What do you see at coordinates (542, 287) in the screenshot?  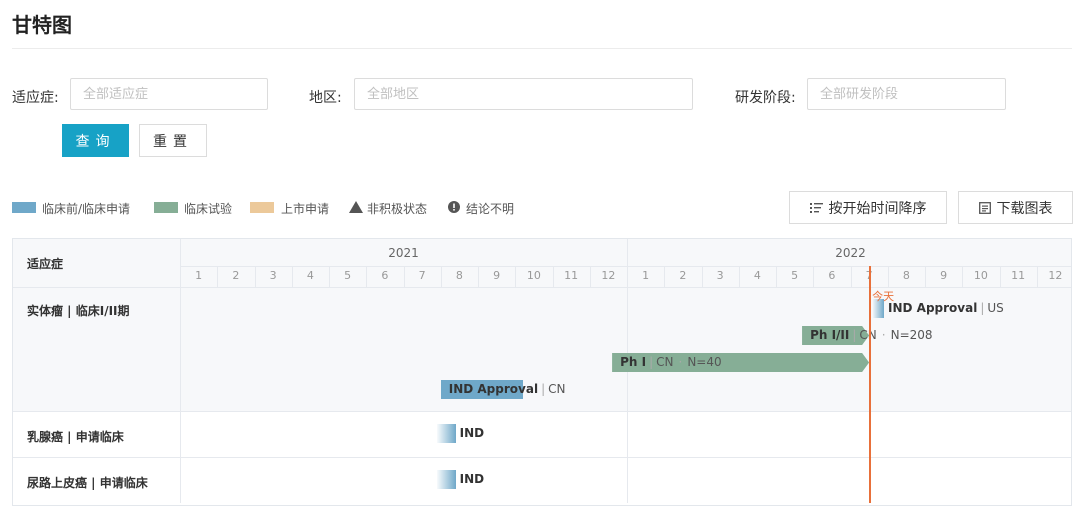 I see `header-bottom-divider` at bounding box center [542, 287].